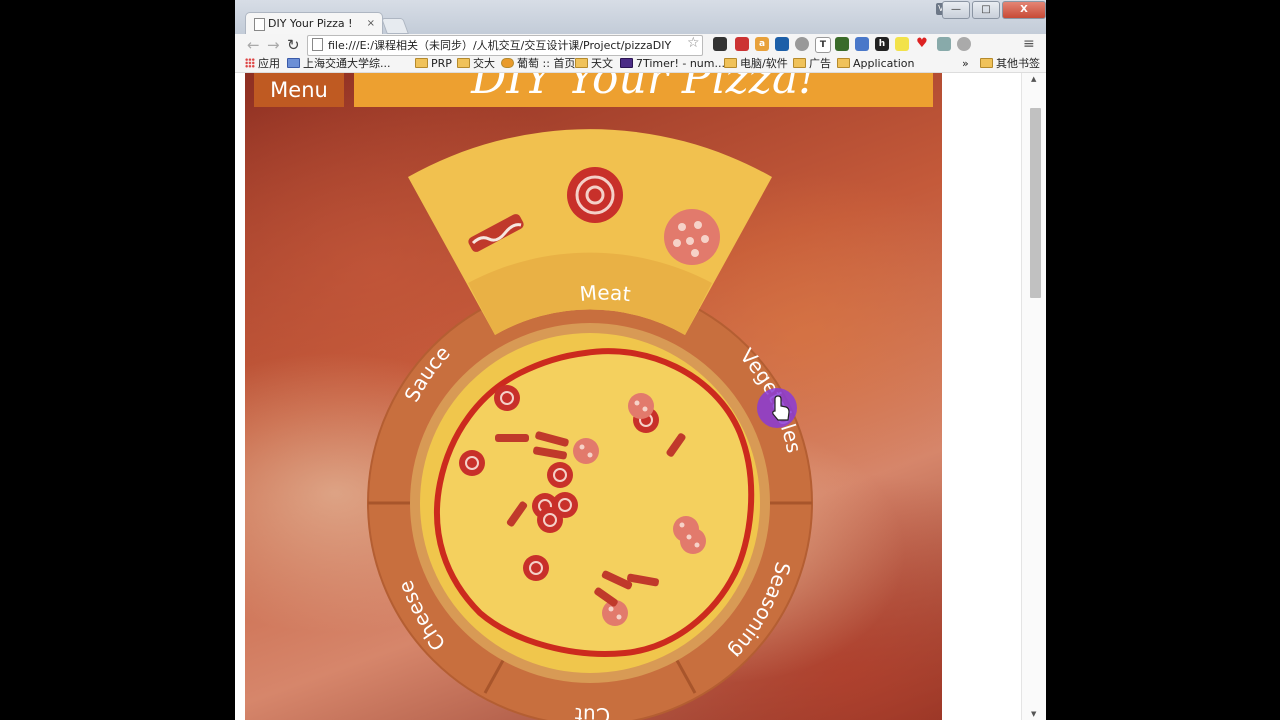 This screenshot has height=720, width=1280. Describe the element at coordinates (764, 63) in the screenshot. I see `bookmark-label: 电脑/软件` at that location.